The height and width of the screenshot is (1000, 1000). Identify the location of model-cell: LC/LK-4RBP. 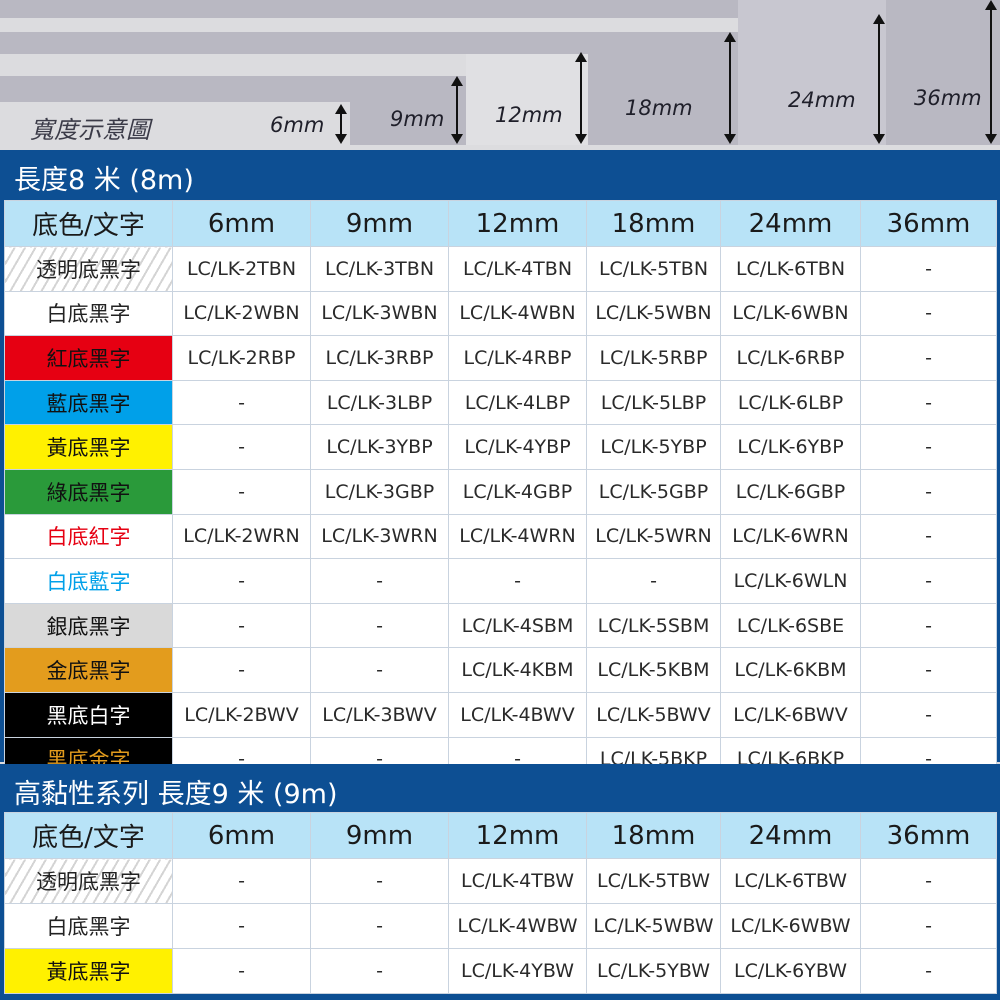
(517, 358).